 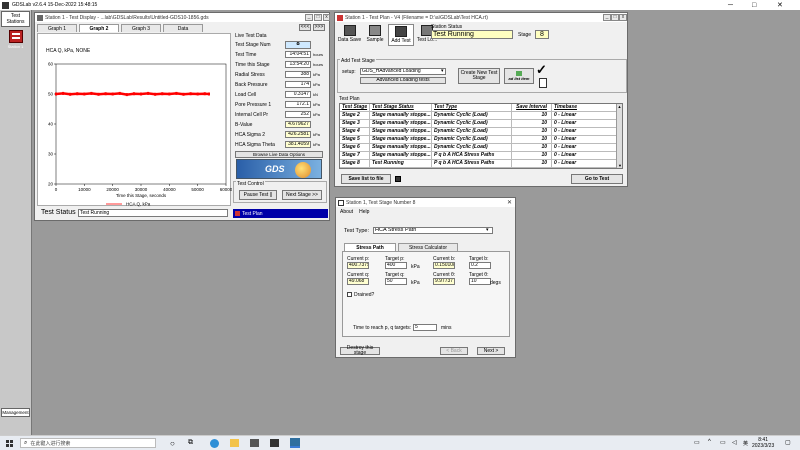 What do you see at coordinates (401, 35) in the screenshot?
I see `add-test-button: Add Test` at bounding box center [401, 35].